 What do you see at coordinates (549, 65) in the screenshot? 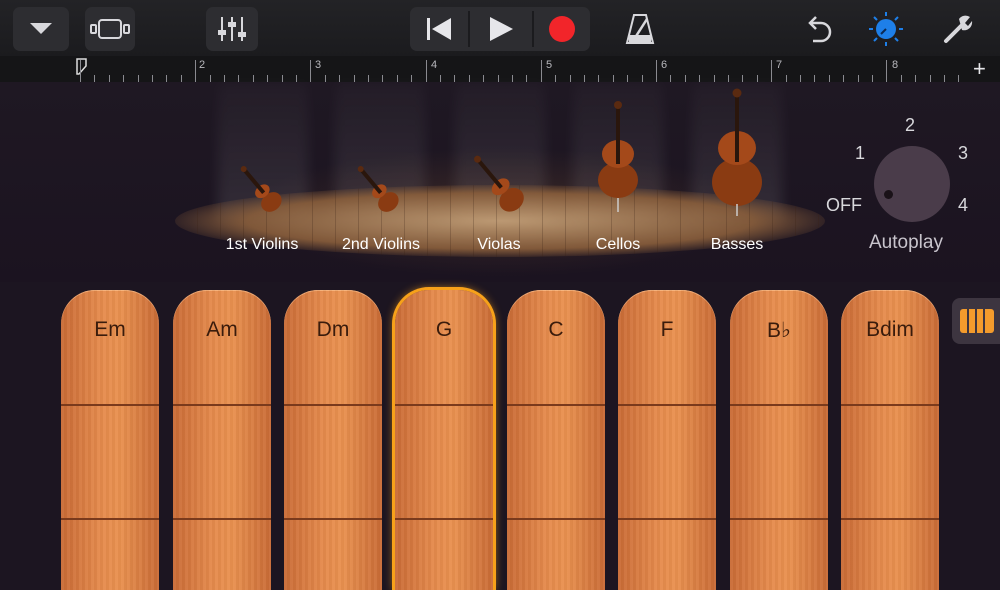
I see `ruler-bar-5: 5` at bounding box center [549, 65].